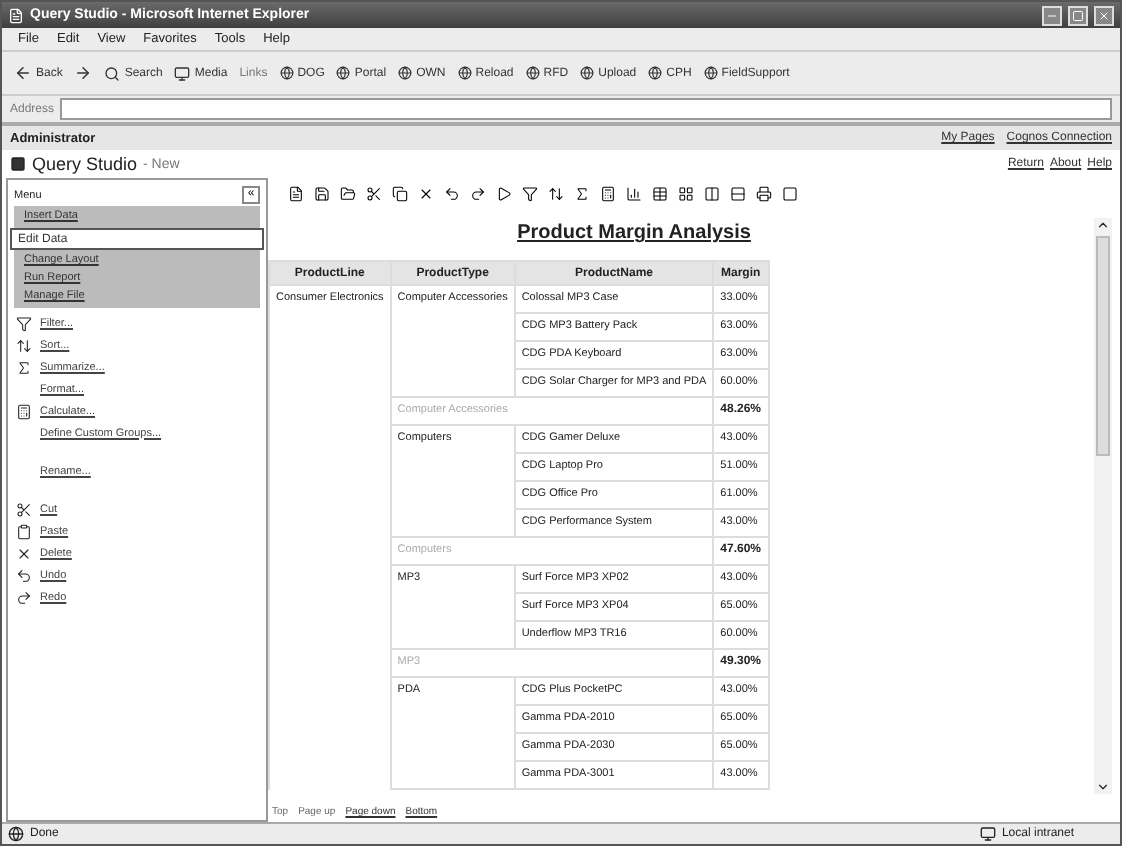 This screenshot has height=846, width=1122. I want to click on new-document-icon, so click(296, 194).